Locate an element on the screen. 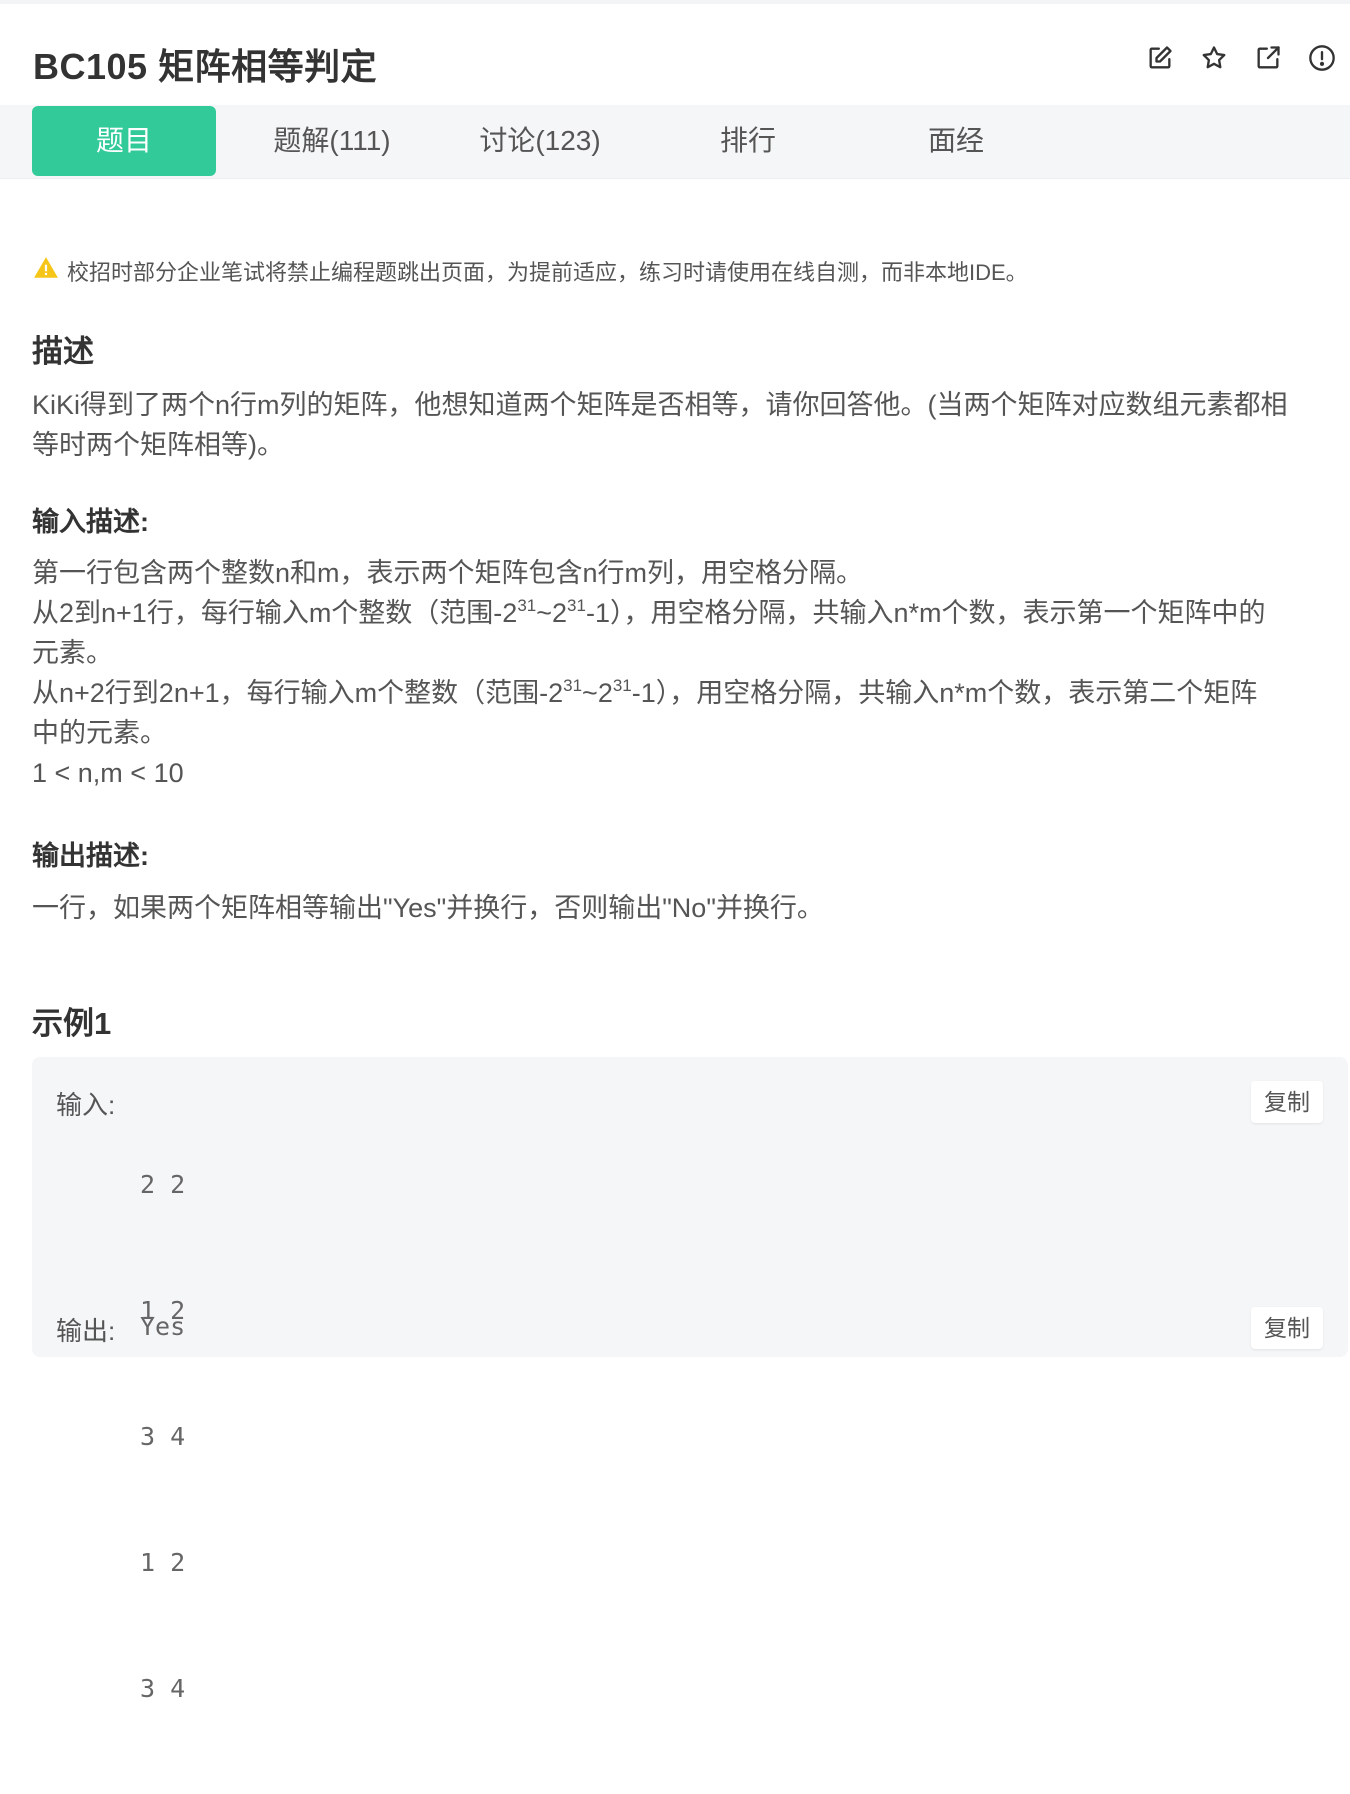 This screenshot has height=1794, width=1350. output-desc-line: 一行，如果两个矩阵相等输出"Yes"并换行，否则输出"No"并换行。 is located at coordinates (428, 908).